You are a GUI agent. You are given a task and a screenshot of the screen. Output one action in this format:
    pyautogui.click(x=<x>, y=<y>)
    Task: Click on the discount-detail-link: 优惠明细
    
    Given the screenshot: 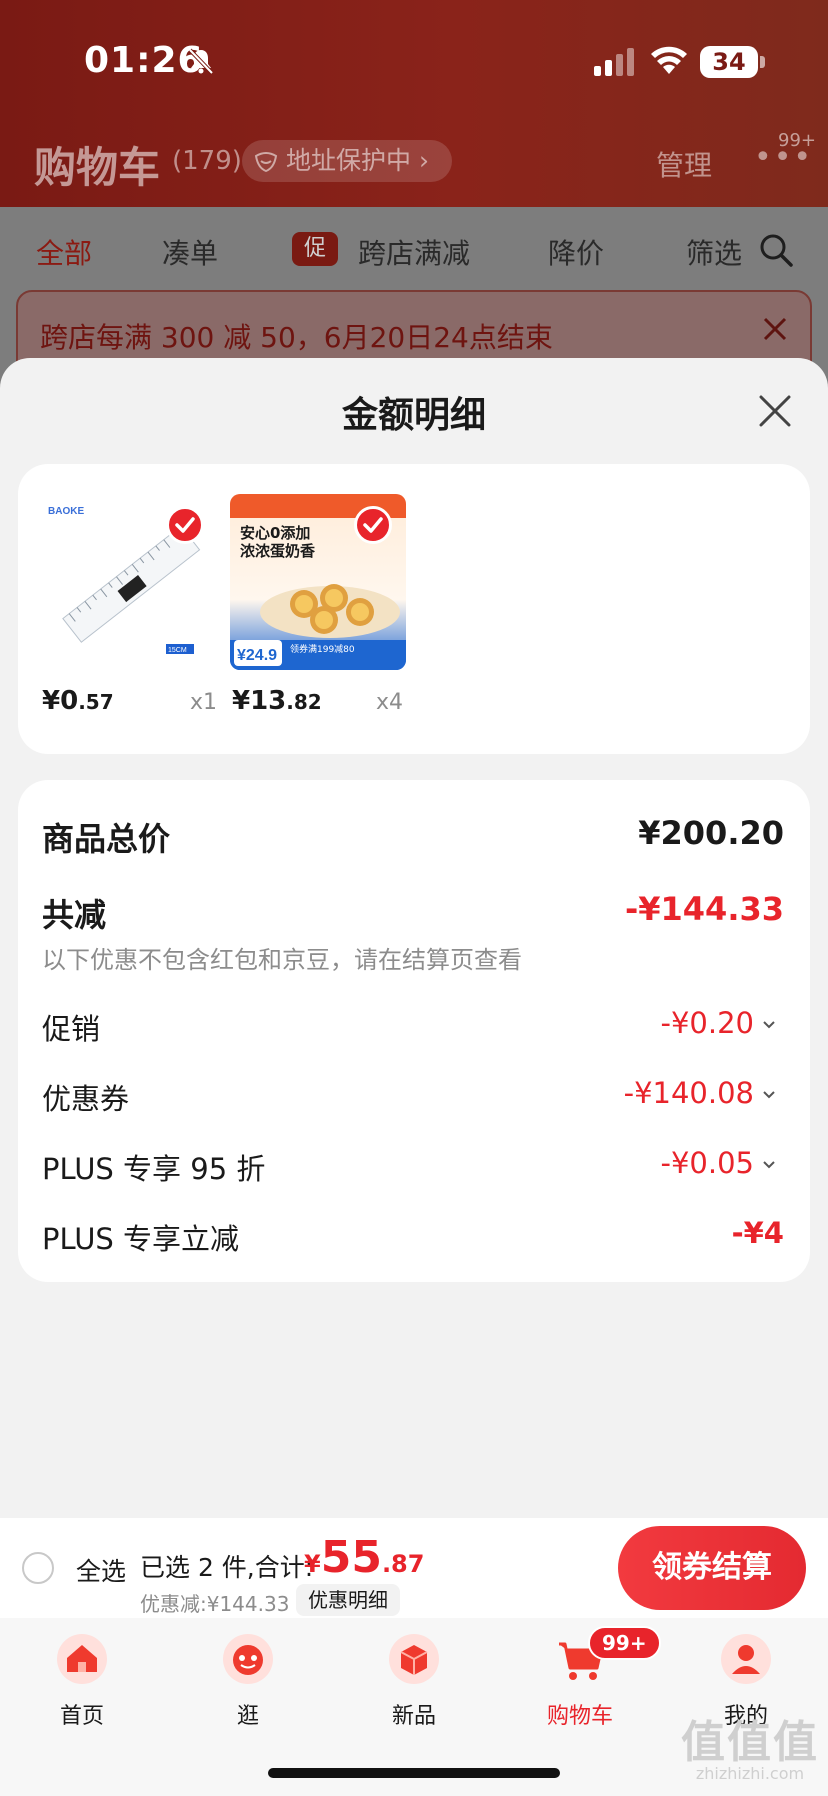 What is the action you would take?
    pyautogui.click(x=348, y=1600)
    